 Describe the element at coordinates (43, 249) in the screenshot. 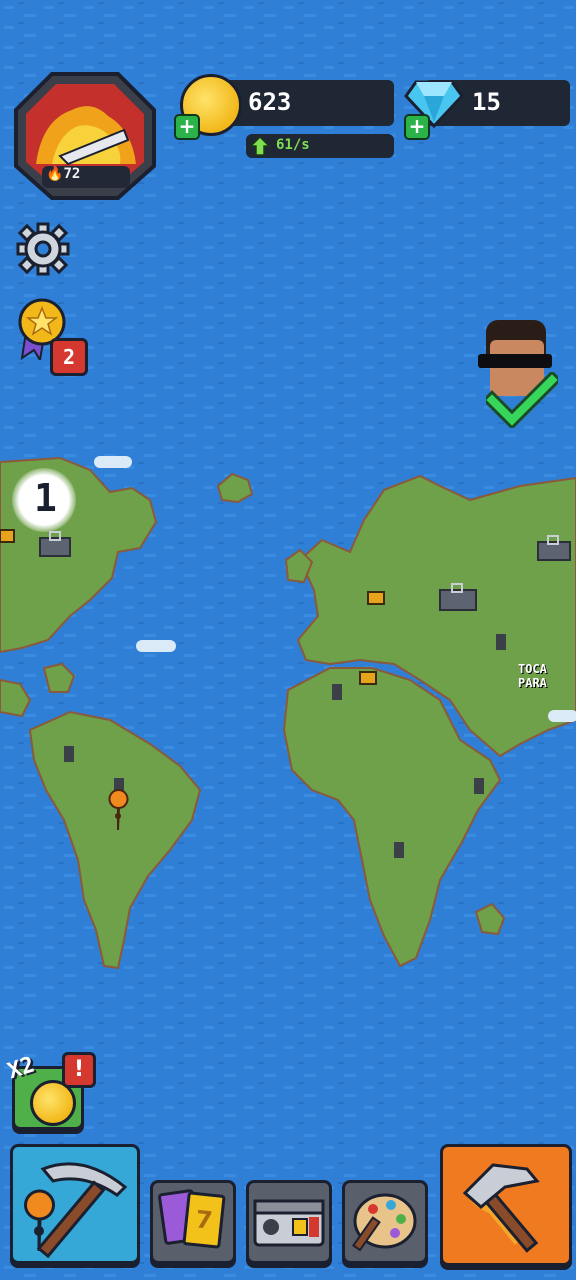

I see `gear-icon` at that location.